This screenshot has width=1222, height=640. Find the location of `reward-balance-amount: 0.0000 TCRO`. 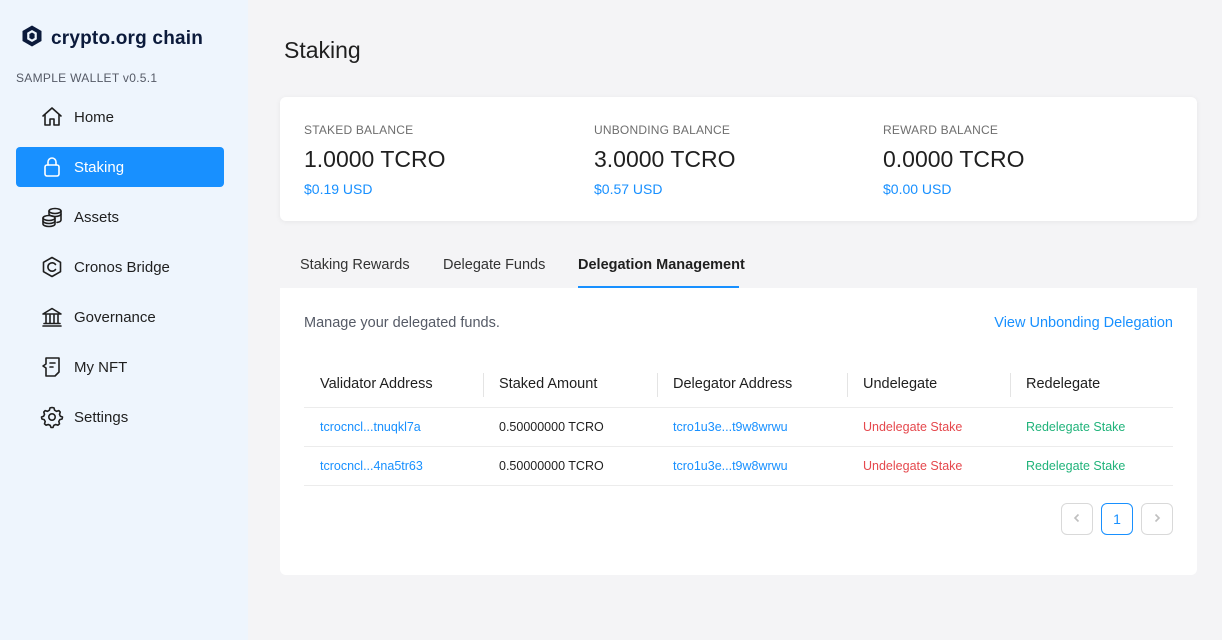

reward-balance-amount: 0.0000 TCRO is located at coordinates (954, 159).